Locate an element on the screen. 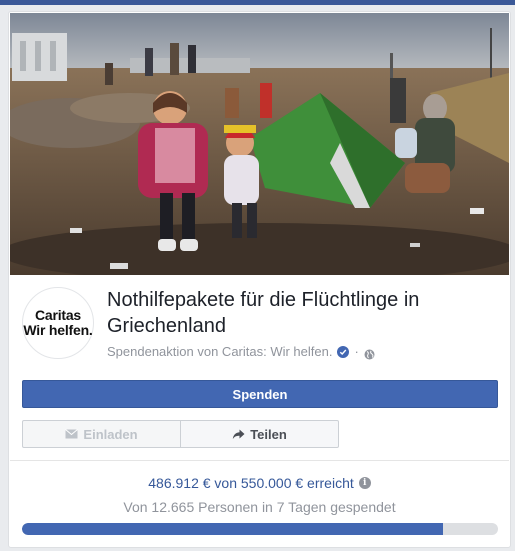 The width and height of the screenshot is (515, 551). raised-text: 486.912 € von 550.000 € erreicht is located at coordinates (251, 483).